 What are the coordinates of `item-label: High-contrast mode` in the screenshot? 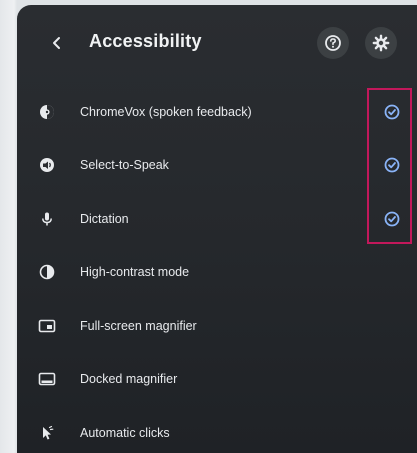 It's located at (135, 272).